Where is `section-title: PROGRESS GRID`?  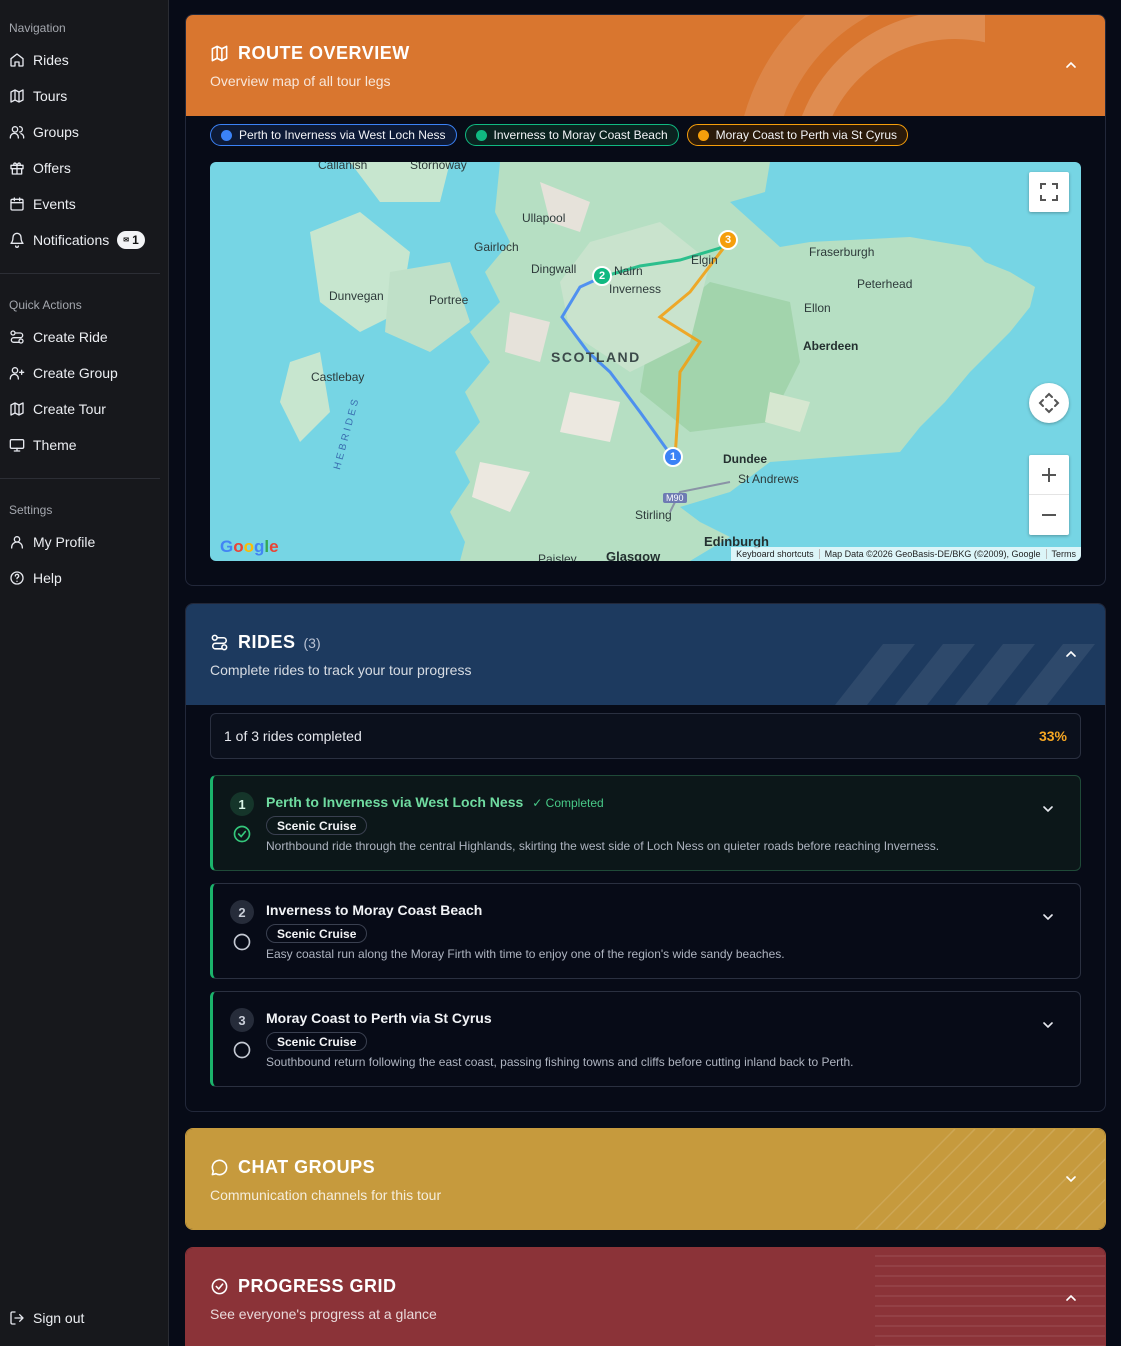 section-title: PROGRESS GRID is located at coordinates (317, 1286).